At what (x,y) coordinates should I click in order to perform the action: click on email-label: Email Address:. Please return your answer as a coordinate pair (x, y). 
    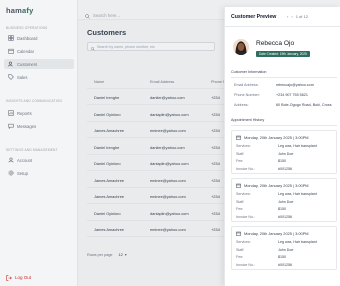
    Looking at the image, I should click on (246, 85).